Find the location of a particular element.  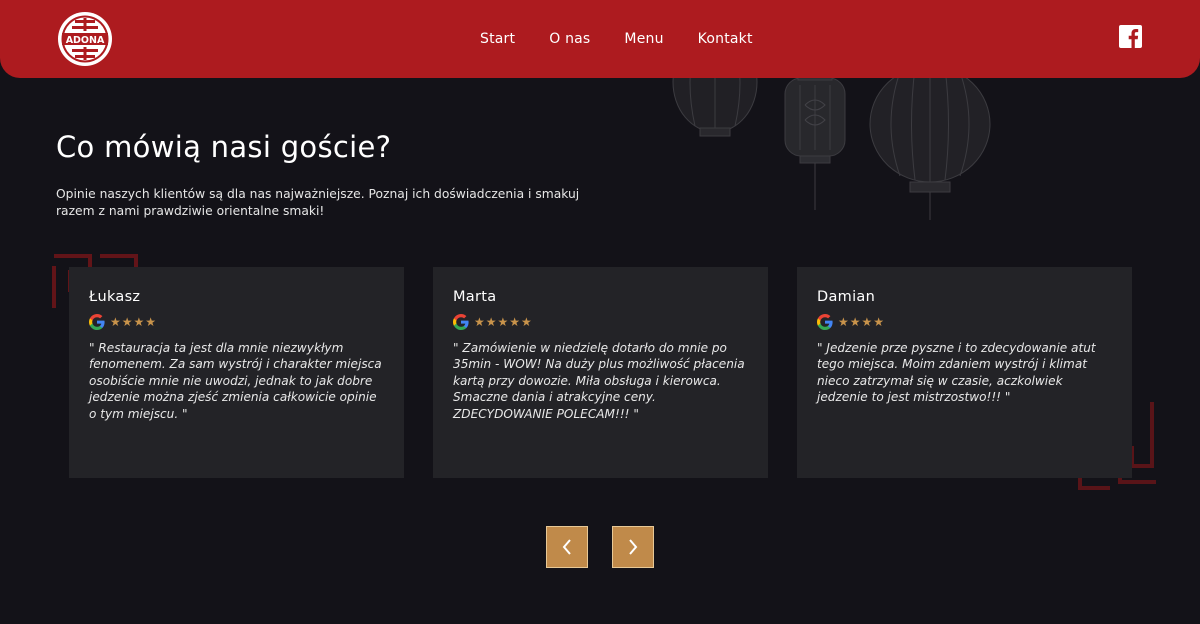

nav-link-start: Start is located at coordinates (497, 39).